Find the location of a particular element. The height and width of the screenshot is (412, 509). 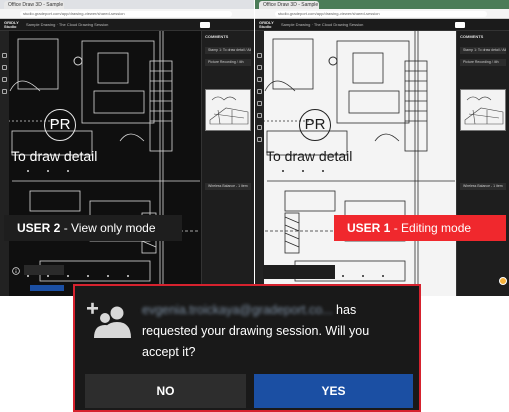

add-user-icon is located at coordinates (109, 320).